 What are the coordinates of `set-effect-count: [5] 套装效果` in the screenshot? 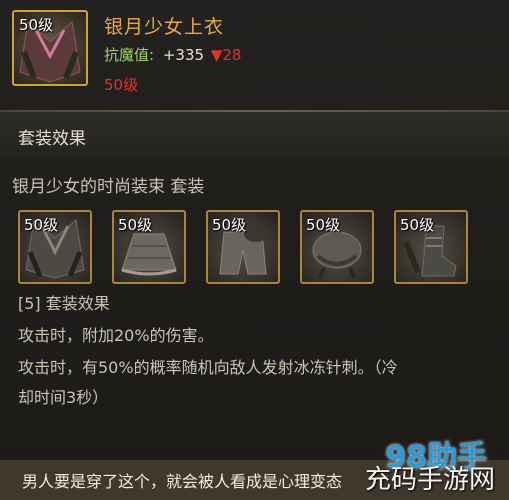 It's located at (64, 303).